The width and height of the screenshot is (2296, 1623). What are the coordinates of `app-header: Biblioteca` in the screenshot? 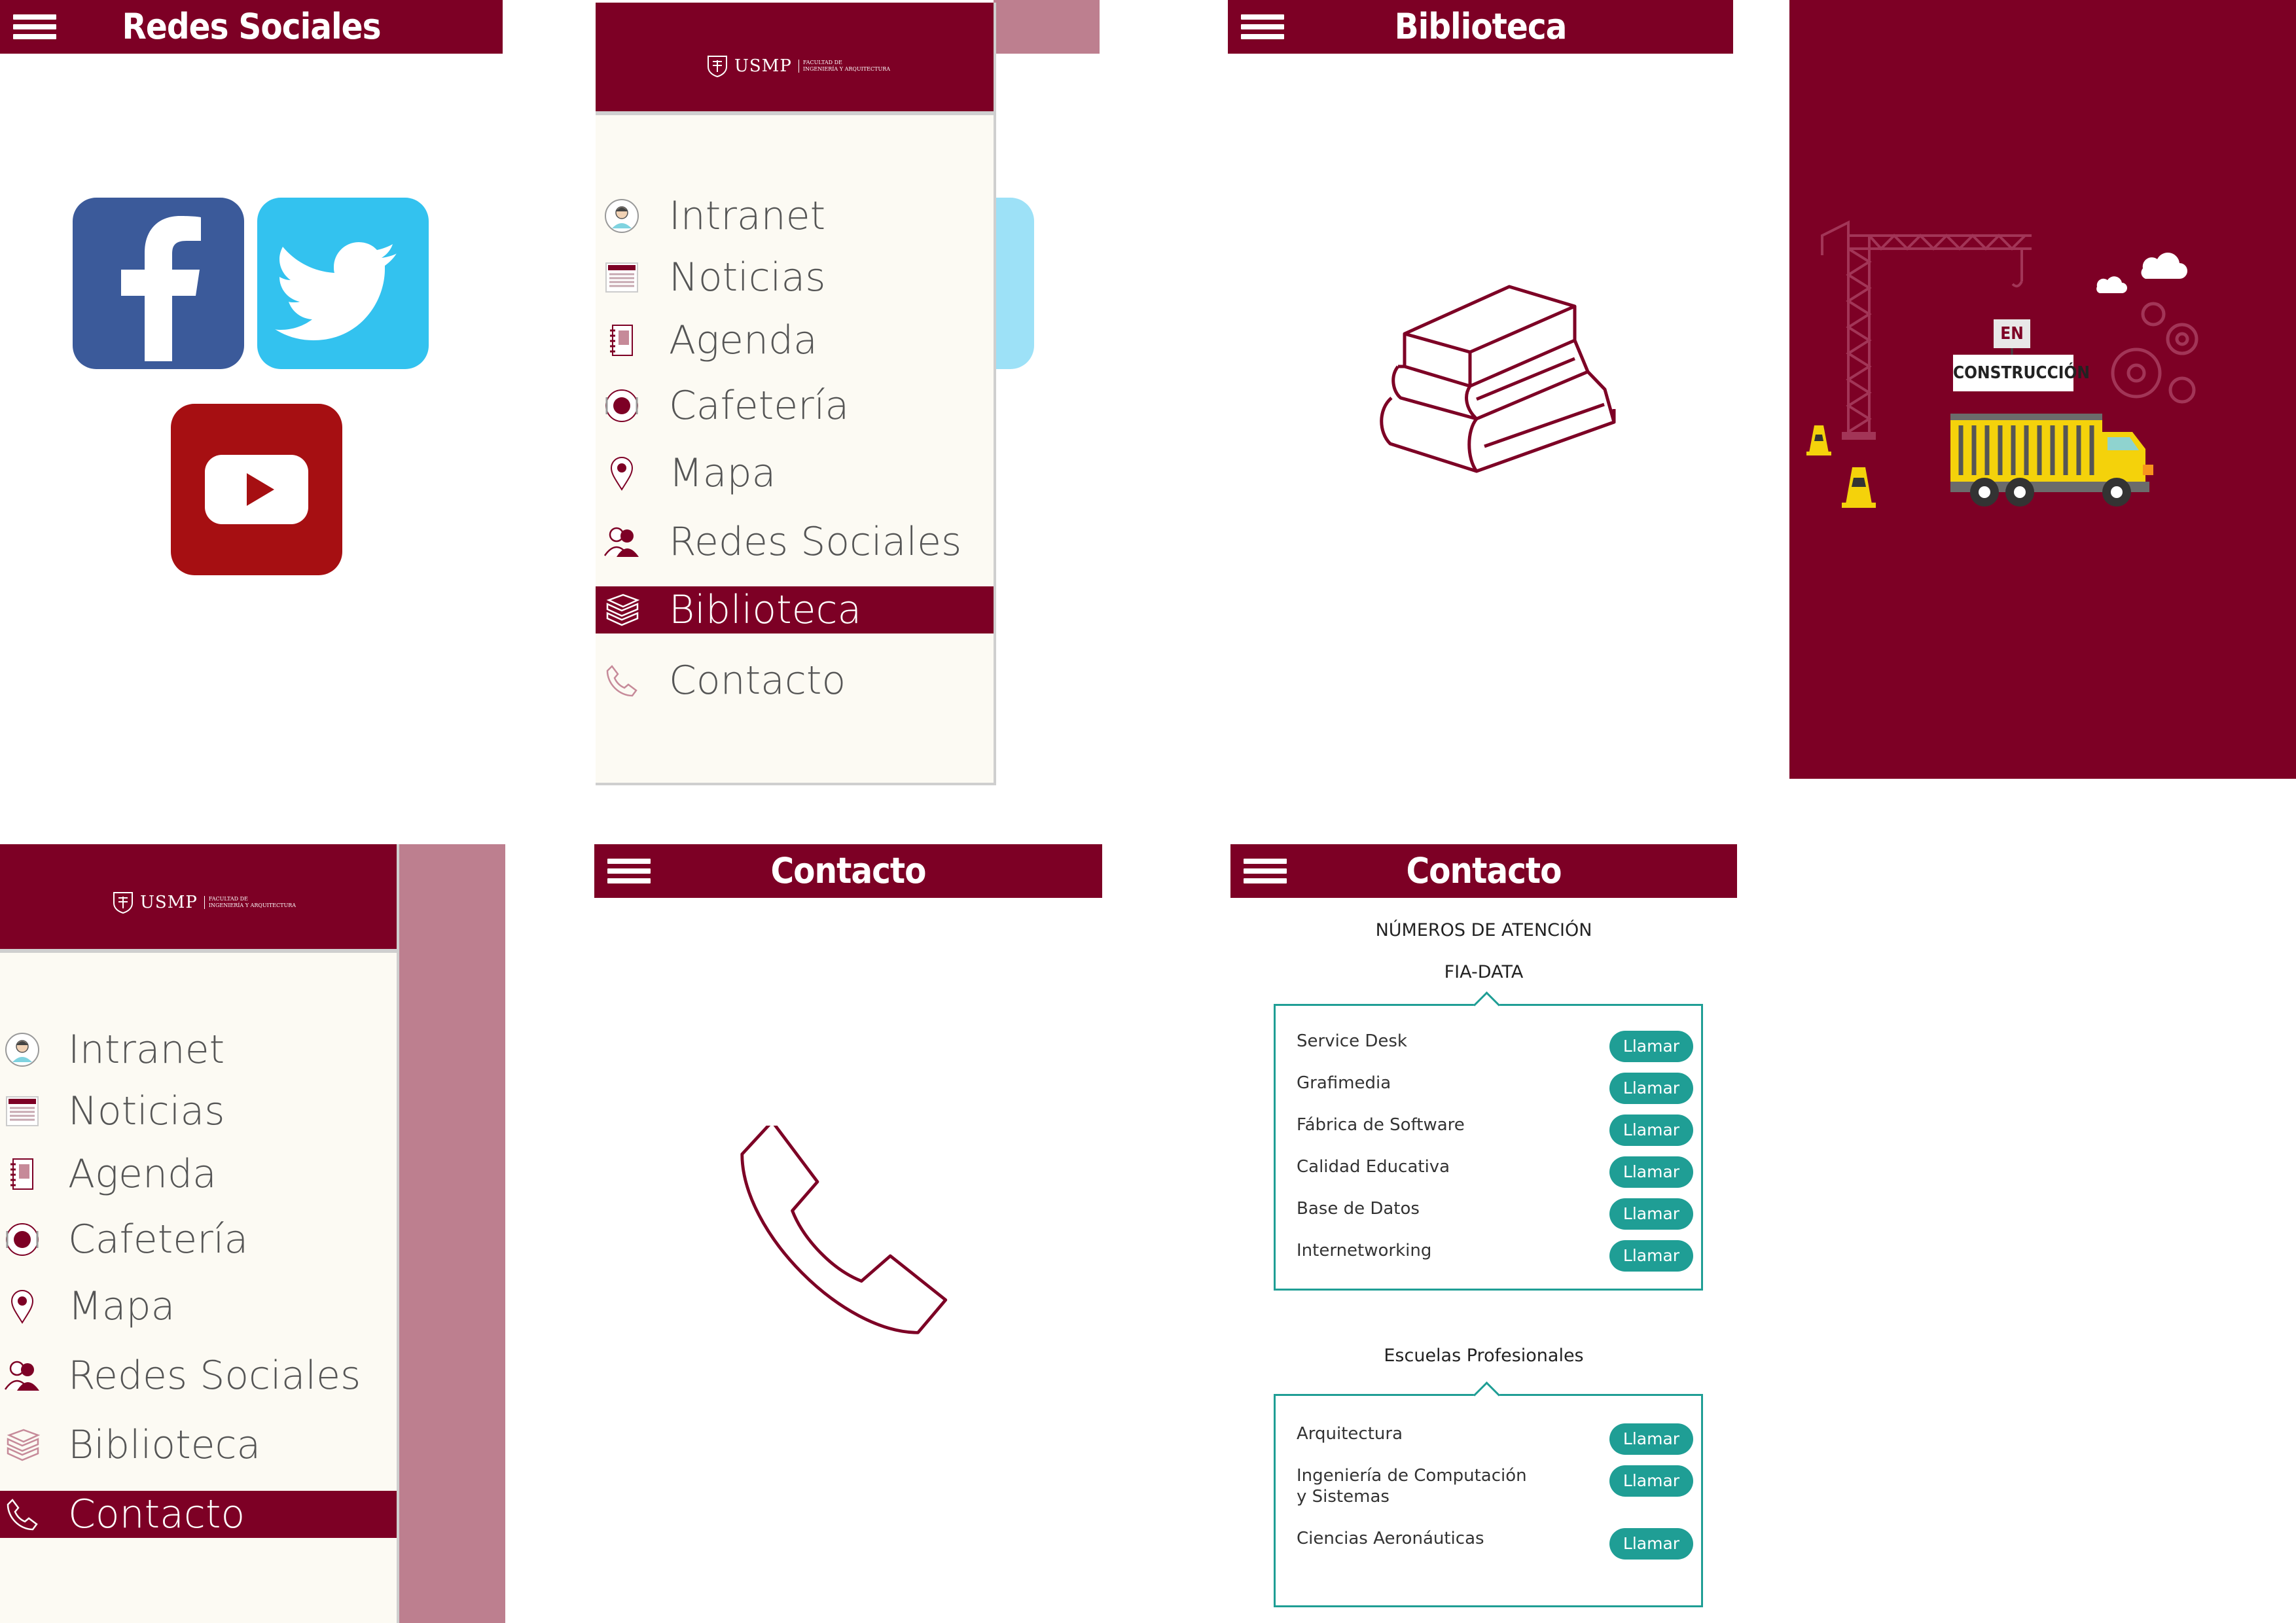 It's located at (1481, 27).